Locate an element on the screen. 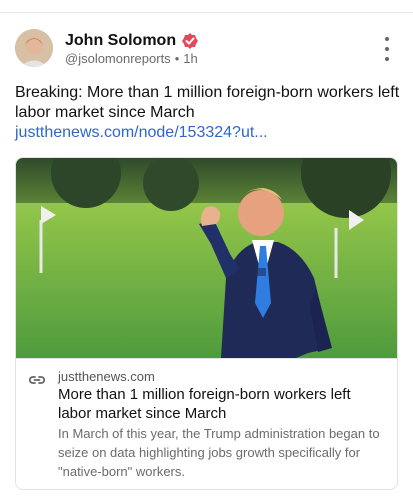 The width and height of the screenshot is (413, 500). more-options-icon is located at coordinates (387, 49).